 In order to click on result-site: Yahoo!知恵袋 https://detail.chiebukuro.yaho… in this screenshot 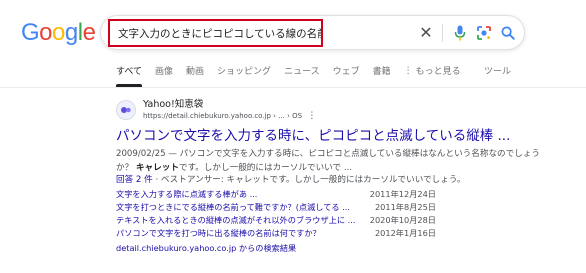, I will do `click(216, 110)`.